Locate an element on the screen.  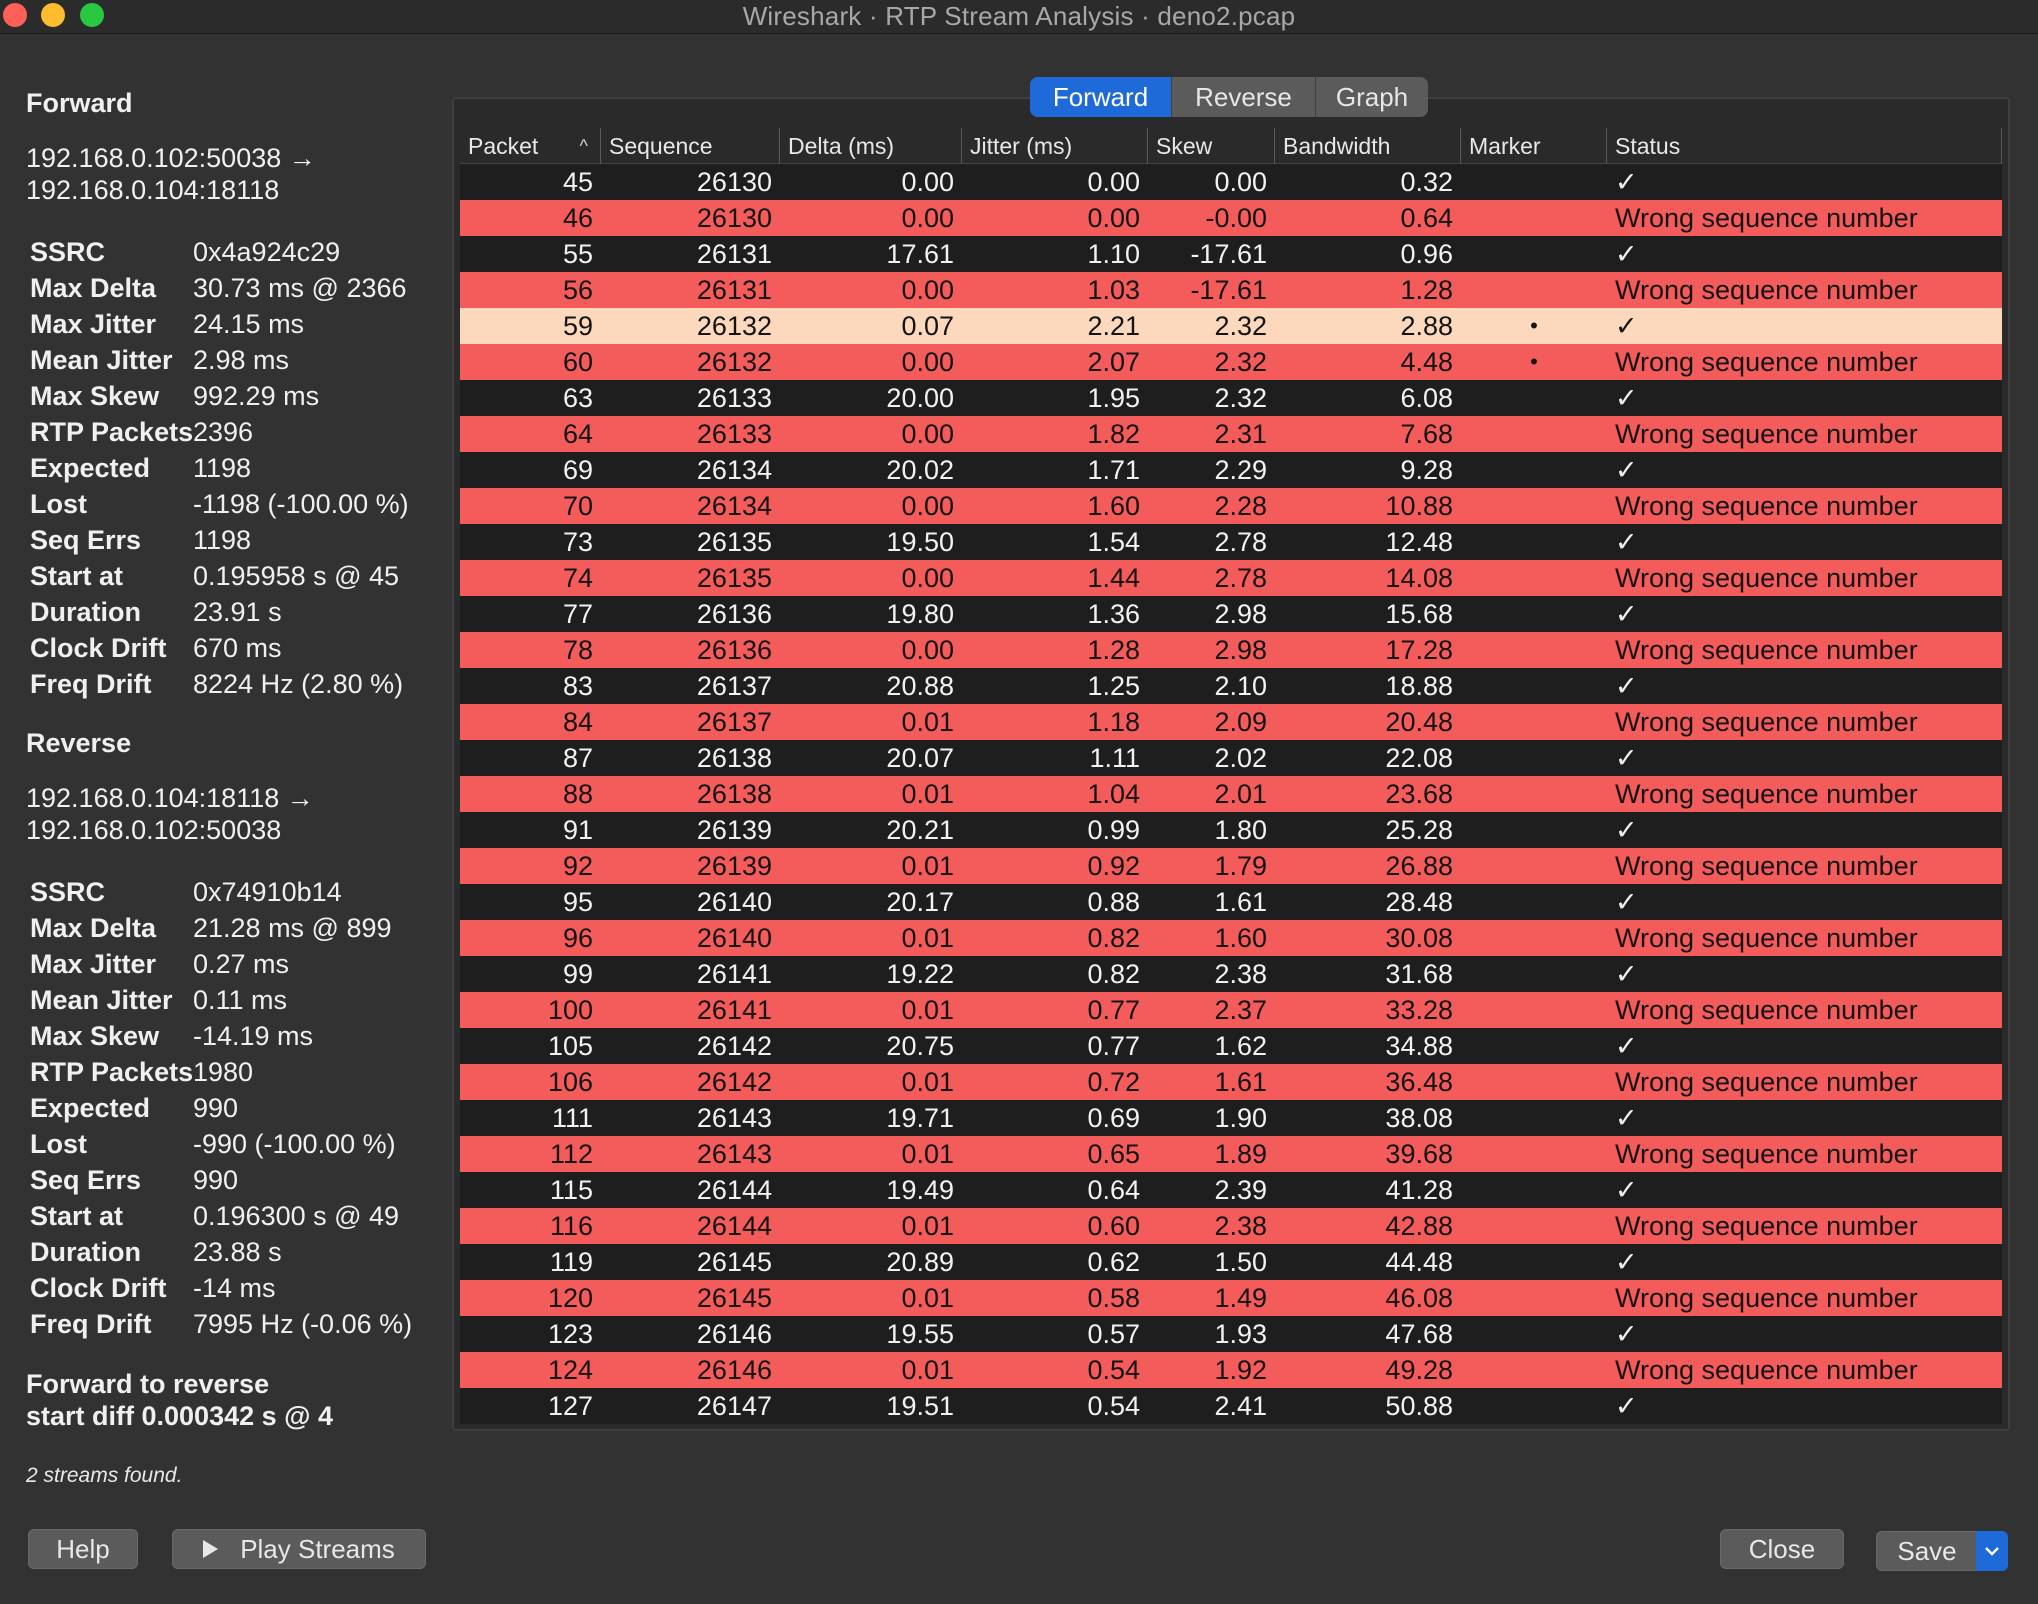
column-header-skew: Skew is located at coordinates (1211, 146).